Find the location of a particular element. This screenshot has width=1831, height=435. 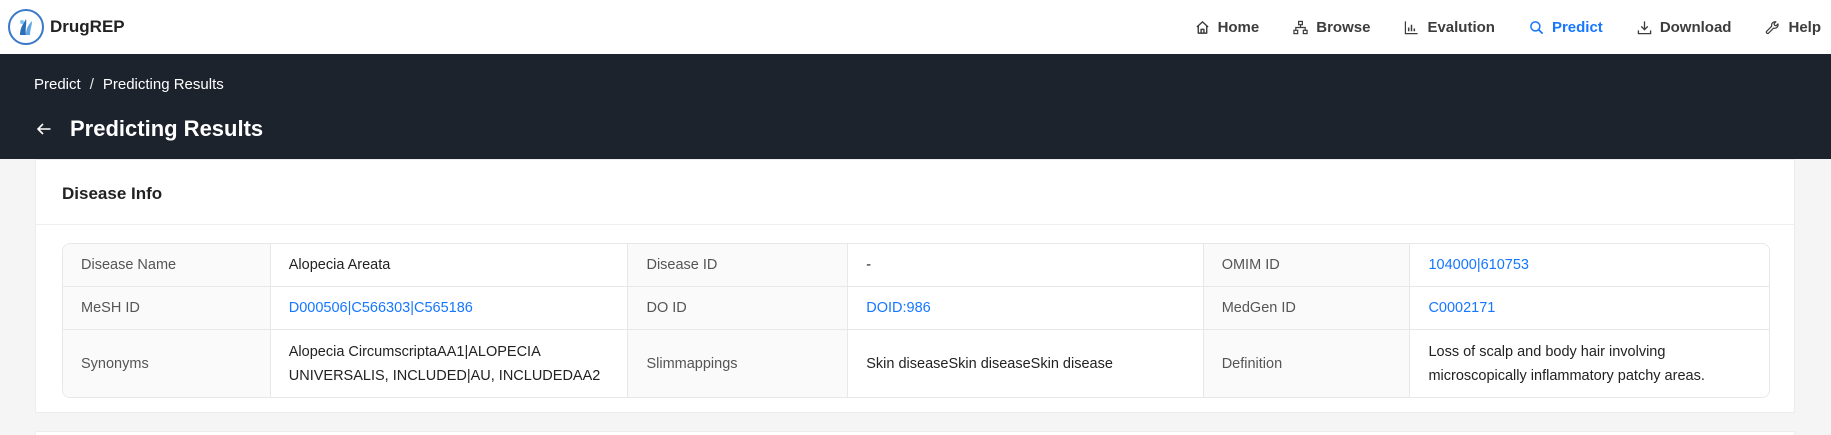

nav-browse: Browse is located at coordinates (1331, 27).